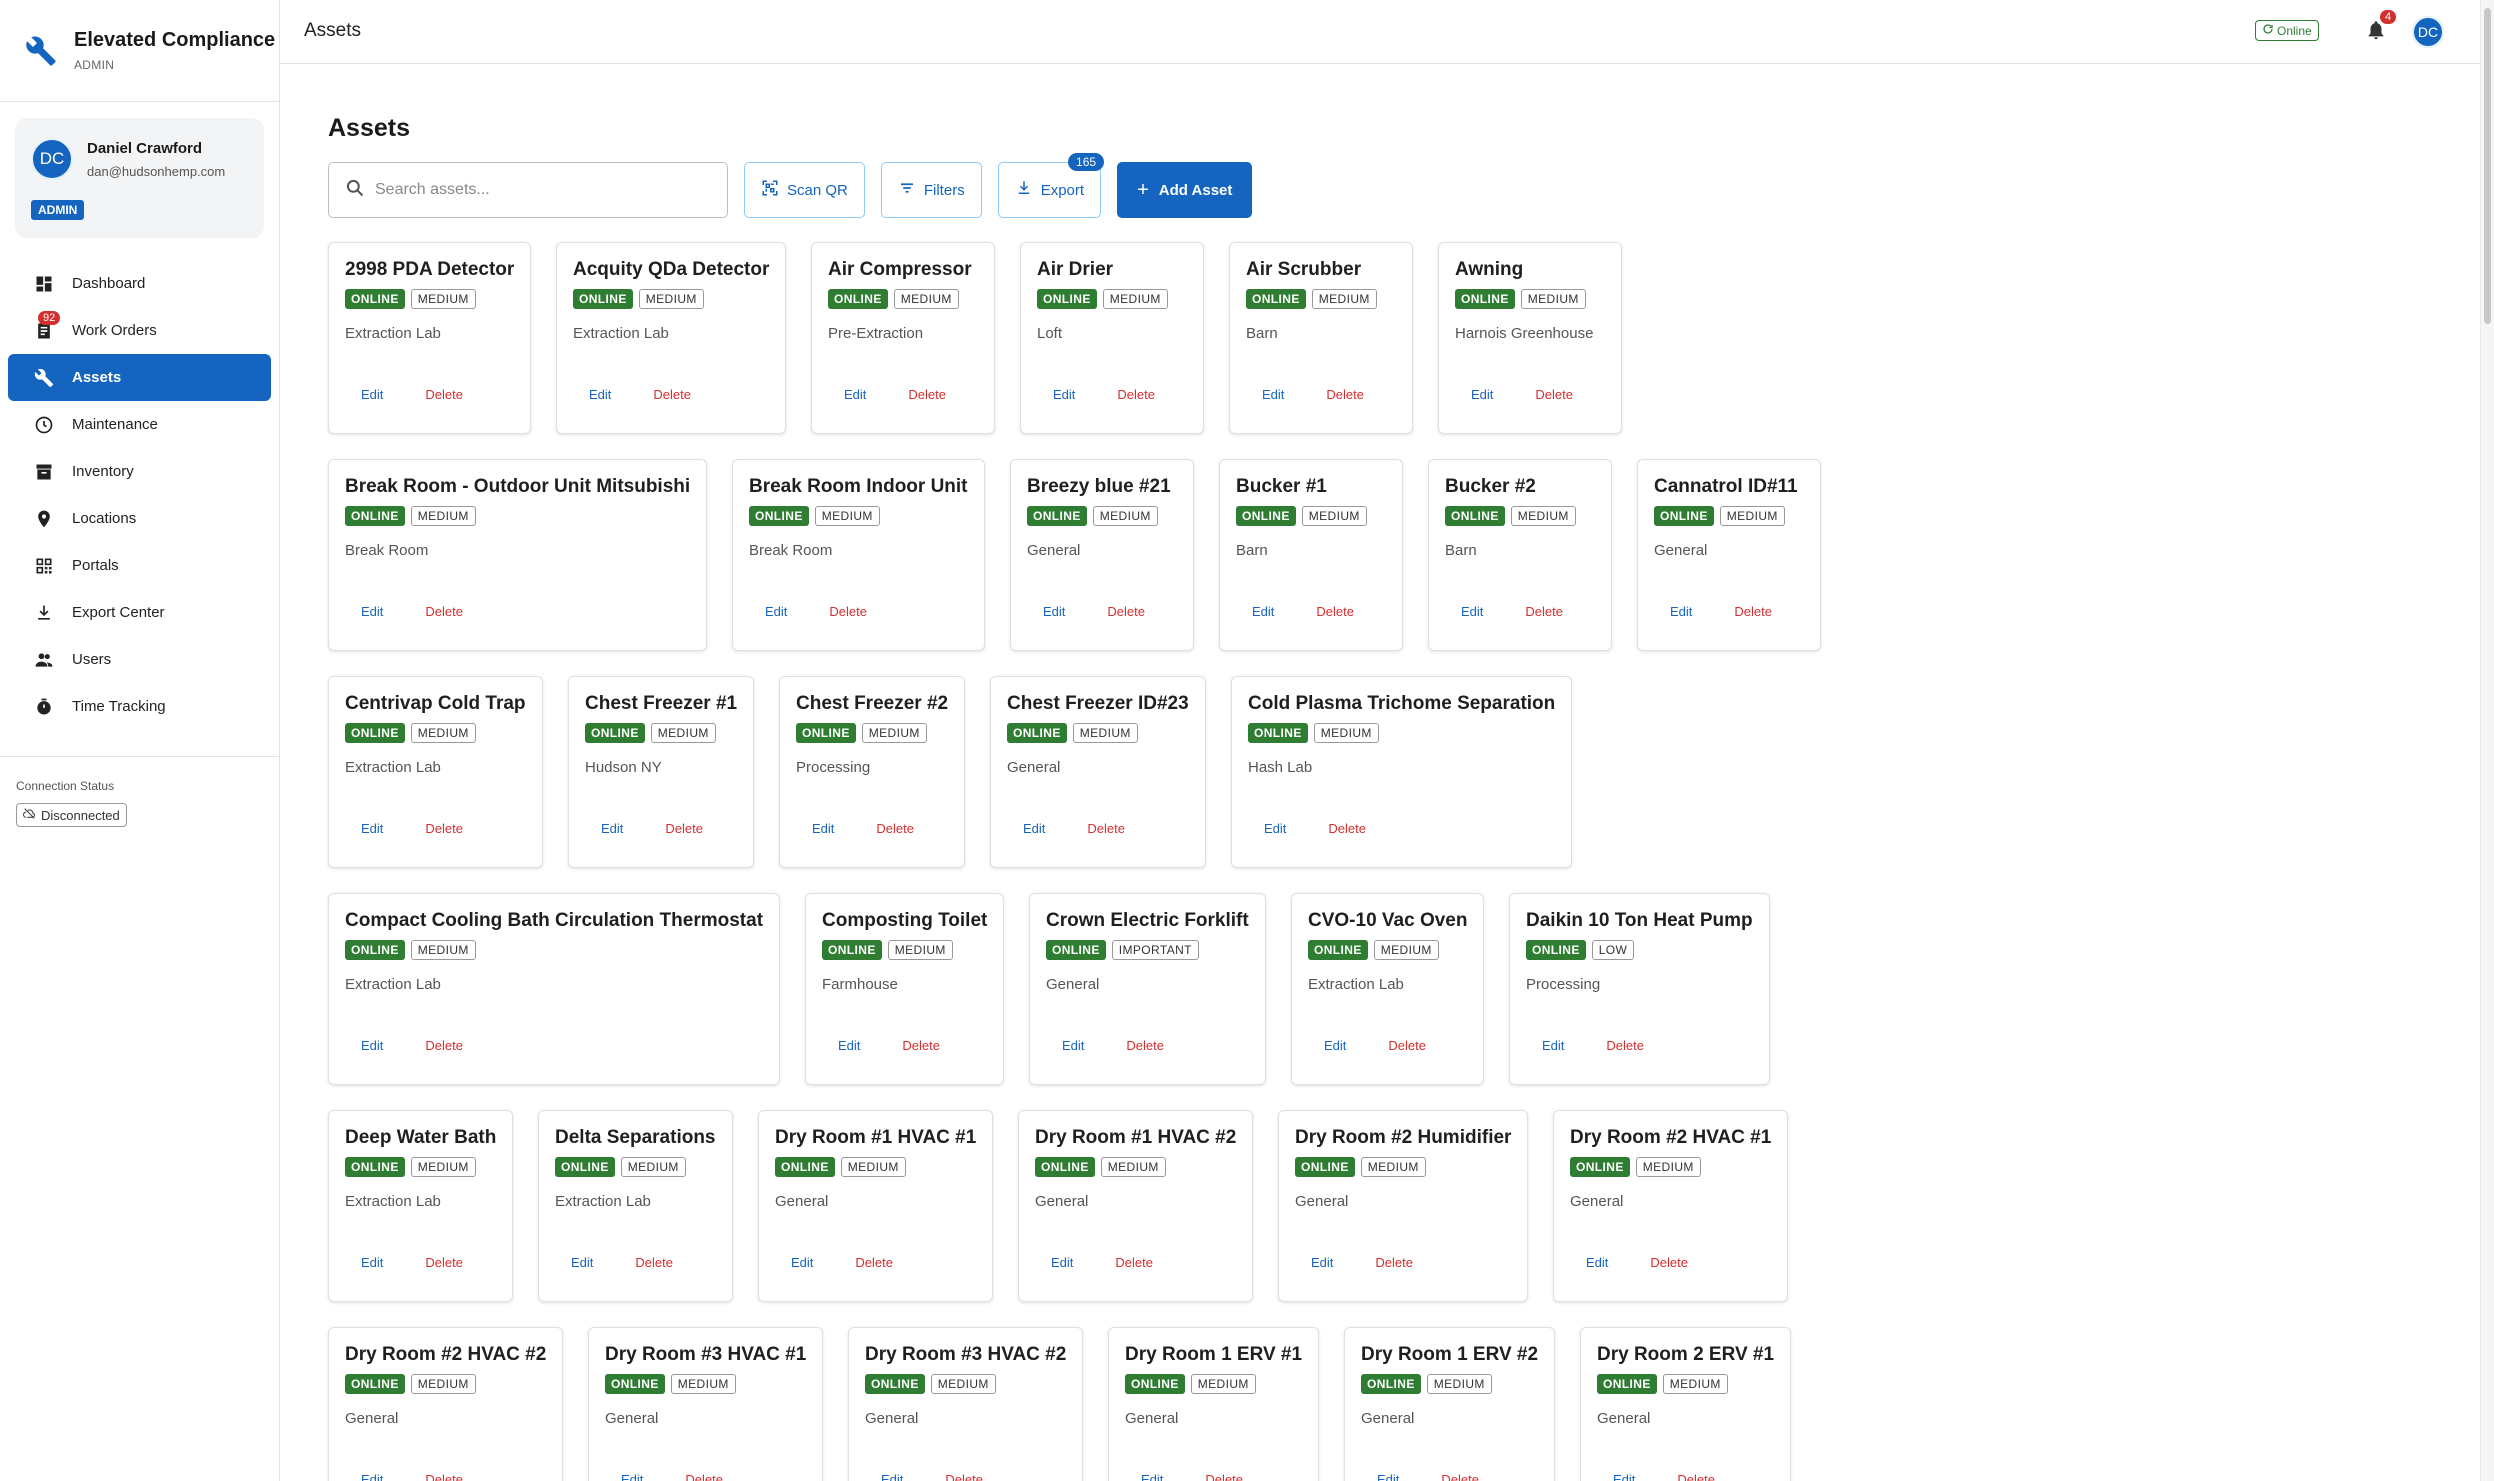 This screenshot has height=1481, width=2494. Describe the element at coordinates (528, 190) in the screenshot. I see `search-box` at that location.